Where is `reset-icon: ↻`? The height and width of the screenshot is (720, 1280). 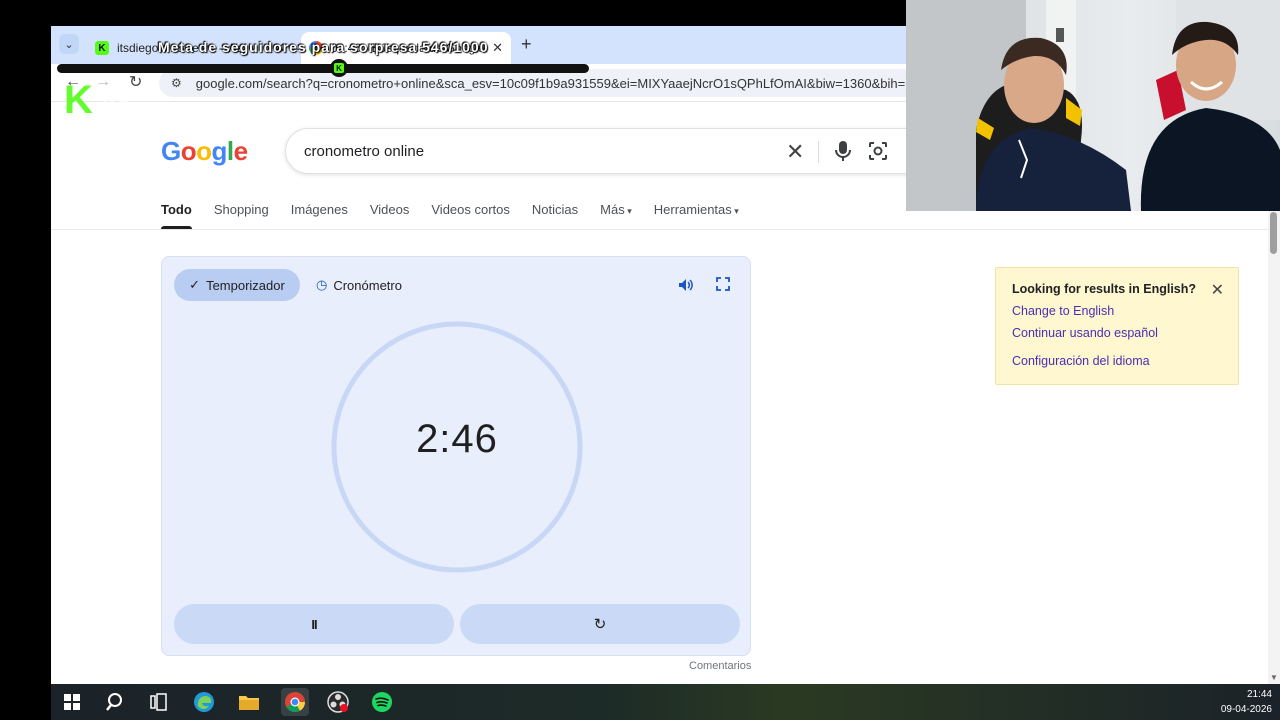
reset-icon: ↻ is located at coordinates (600, 624).